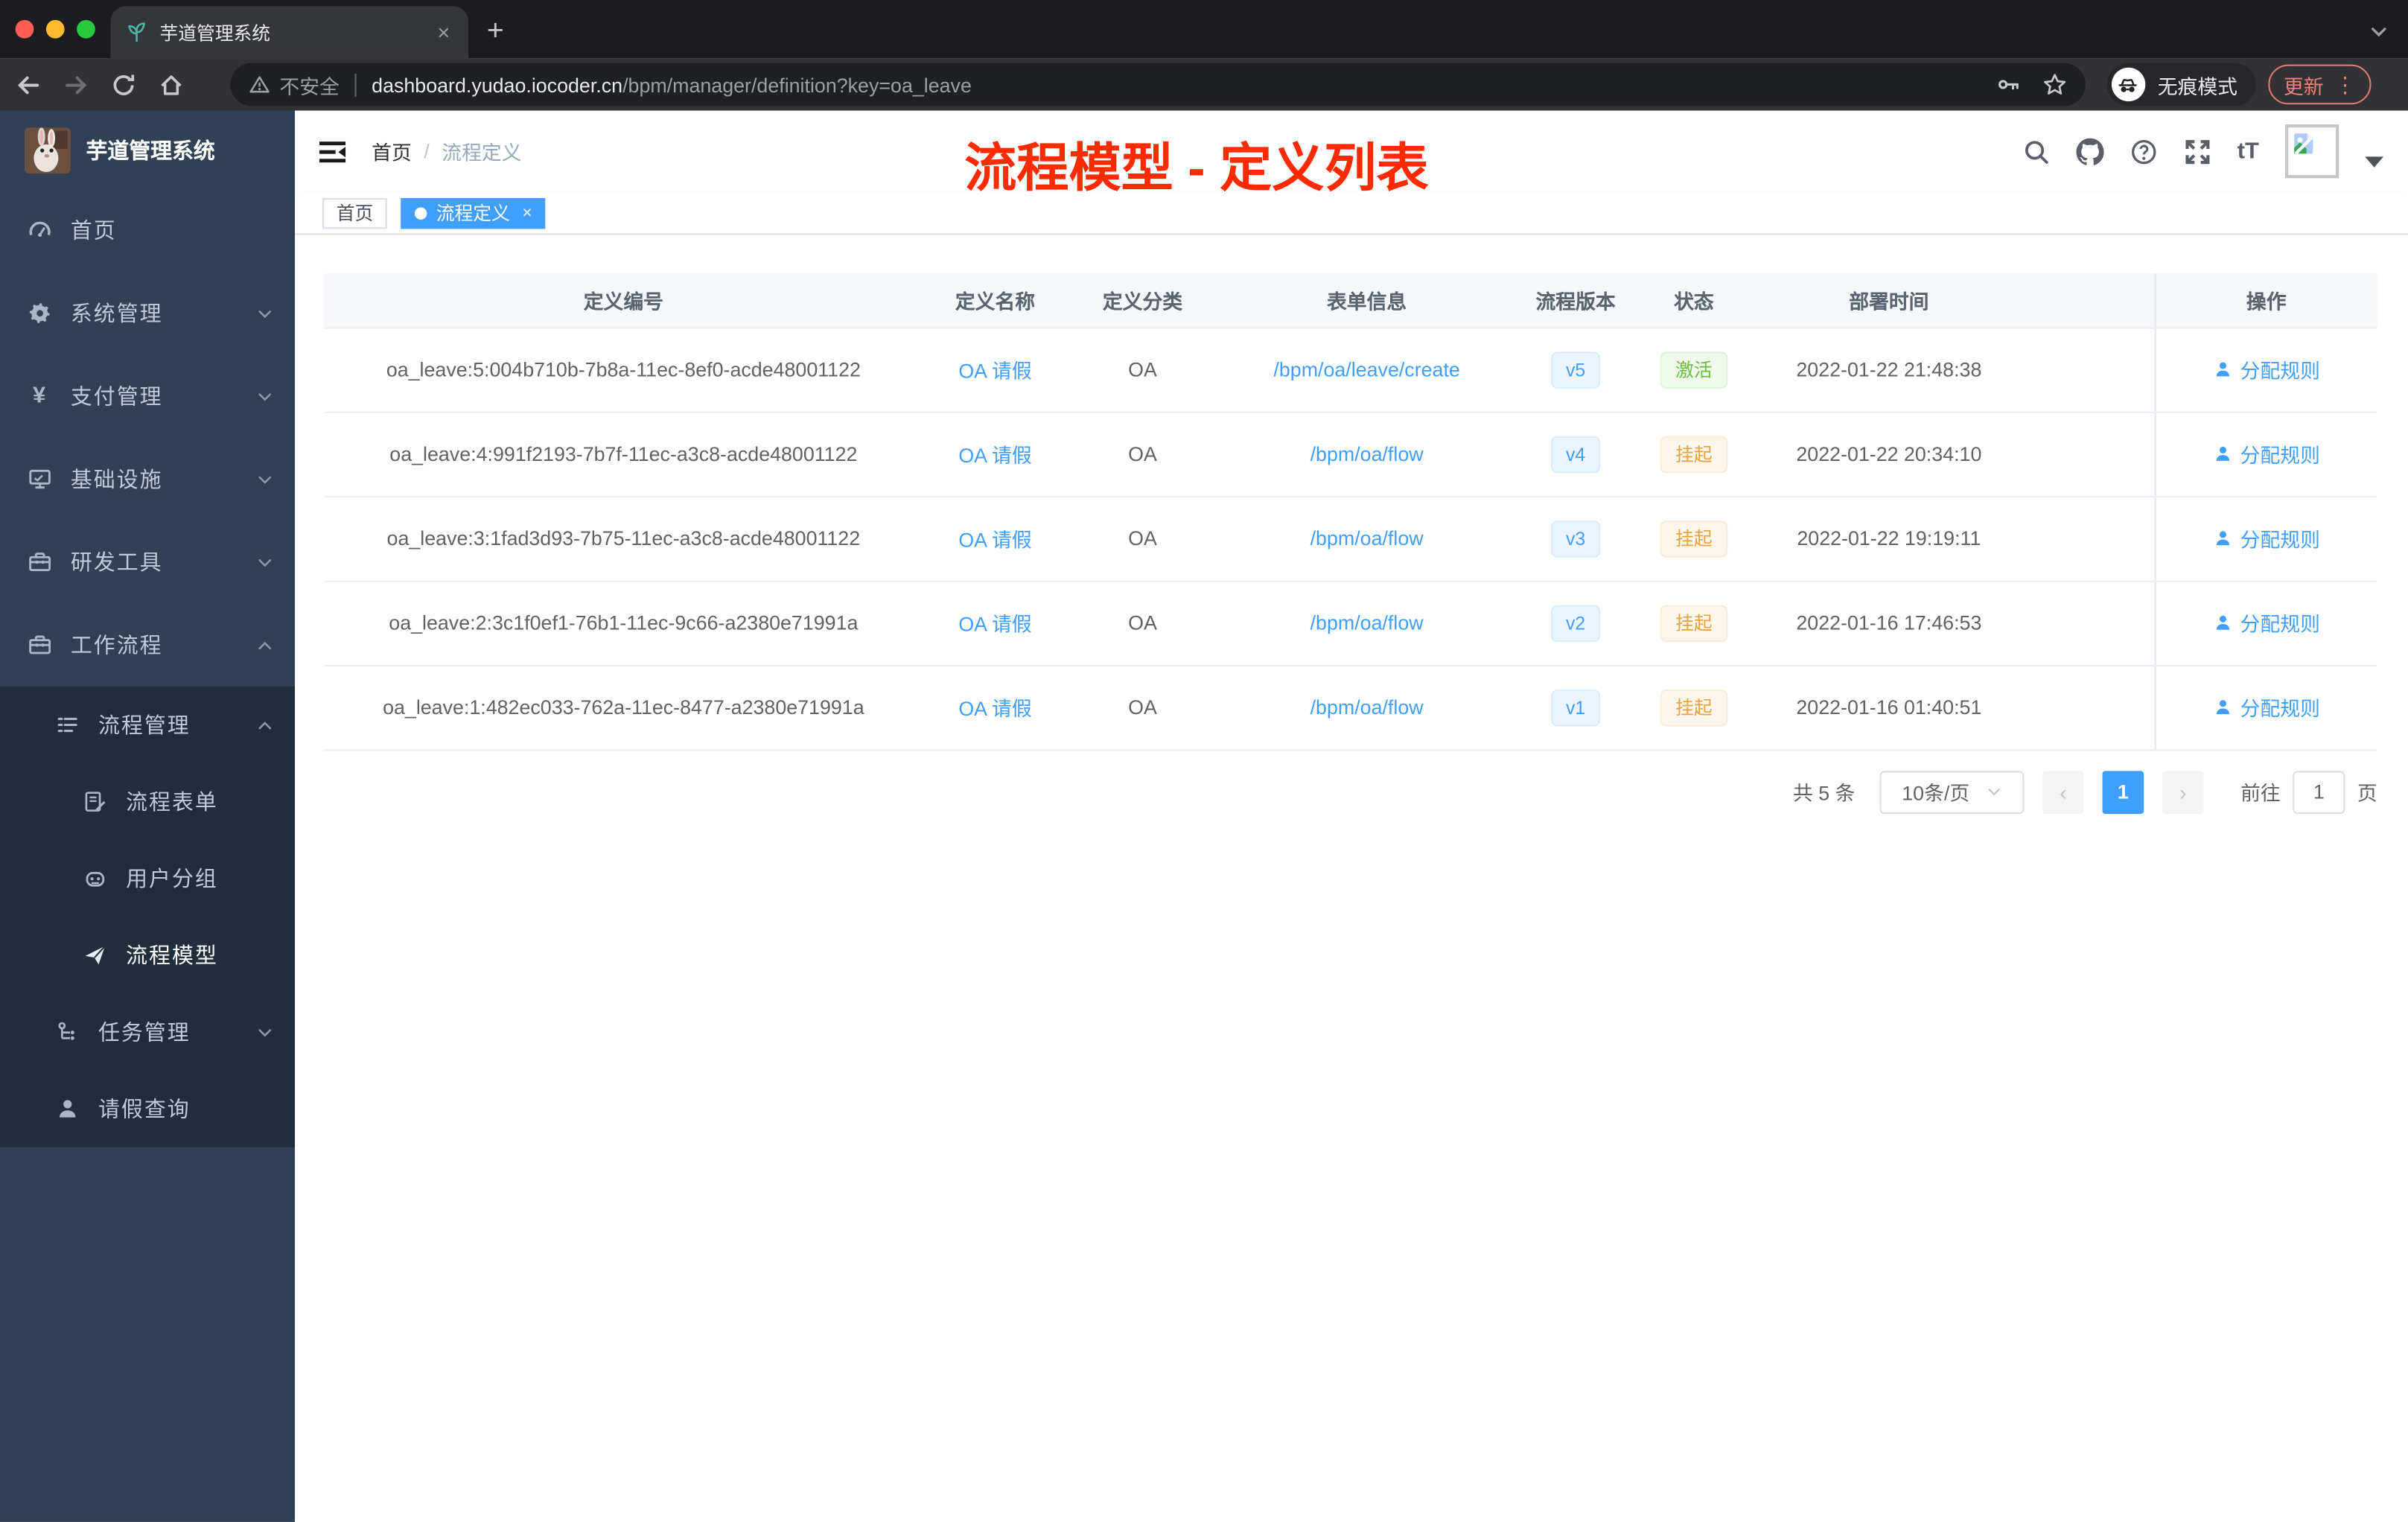 The width and height of the screenshot is (2408, 1522). What do you see at coordinates (309, 84) in the screenshot?
I see `security-label: 不安全` at bounding box center [309, 84].